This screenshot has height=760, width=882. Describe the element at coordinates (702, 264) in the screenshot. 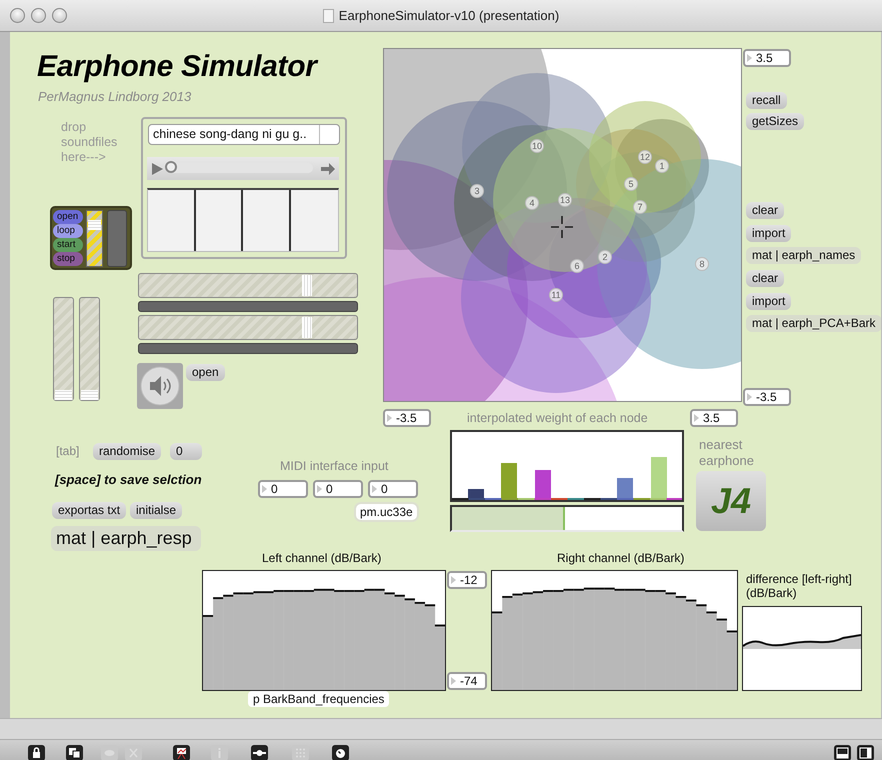

I see `node-marker: 8` at that location.